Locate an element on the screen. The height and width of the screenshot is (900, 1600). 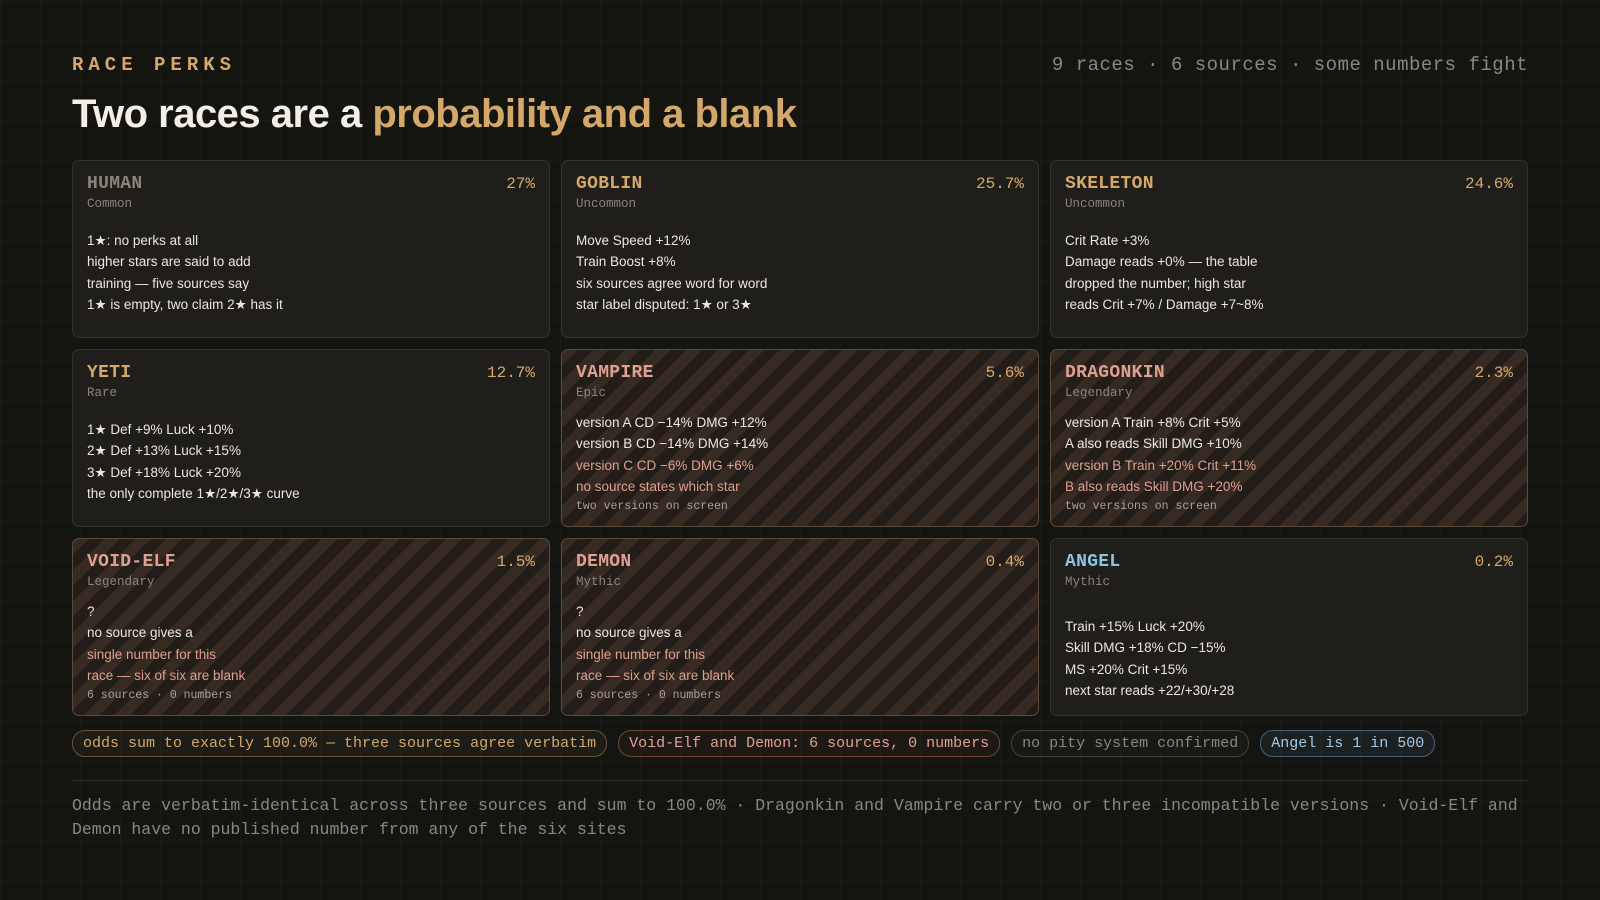
page-title: Two races are a probability and a blank is located at coordinates (800, 116).